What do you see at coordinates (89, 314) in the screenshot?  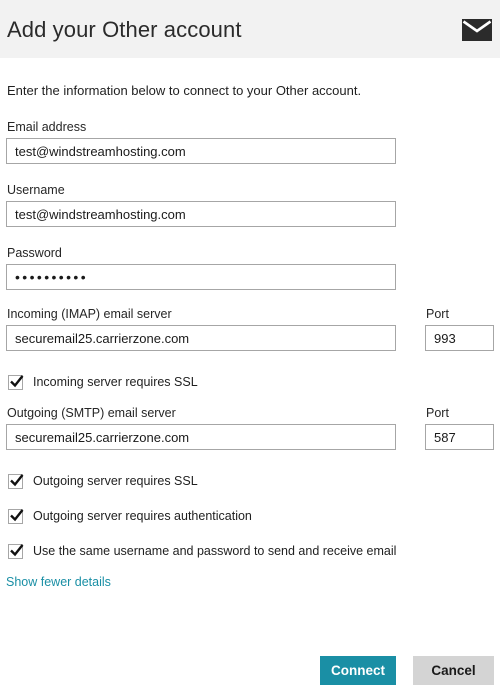 I see `incoming-server-label: Incoming (IMAP) email server` at bounding box center [89, 314].